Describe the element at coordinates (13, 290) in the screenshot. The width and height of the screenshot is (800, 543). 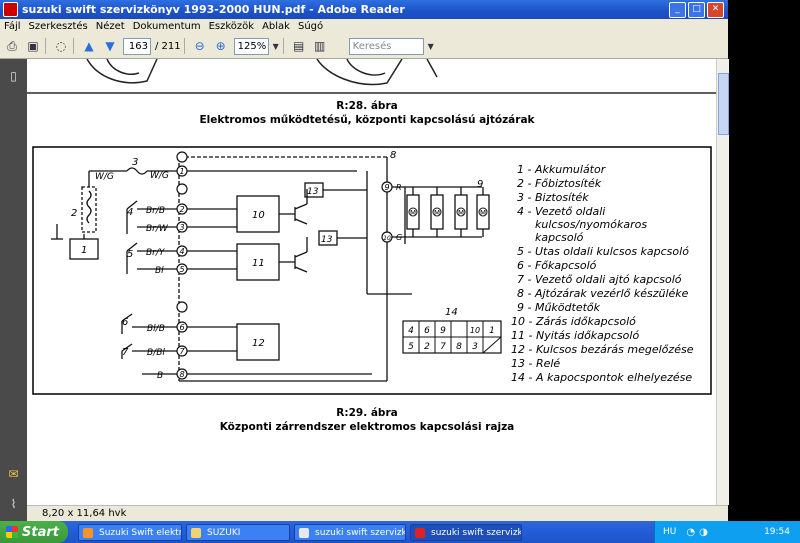
I see `navigation-panel: ▯ ✉ ⌇` at that location.